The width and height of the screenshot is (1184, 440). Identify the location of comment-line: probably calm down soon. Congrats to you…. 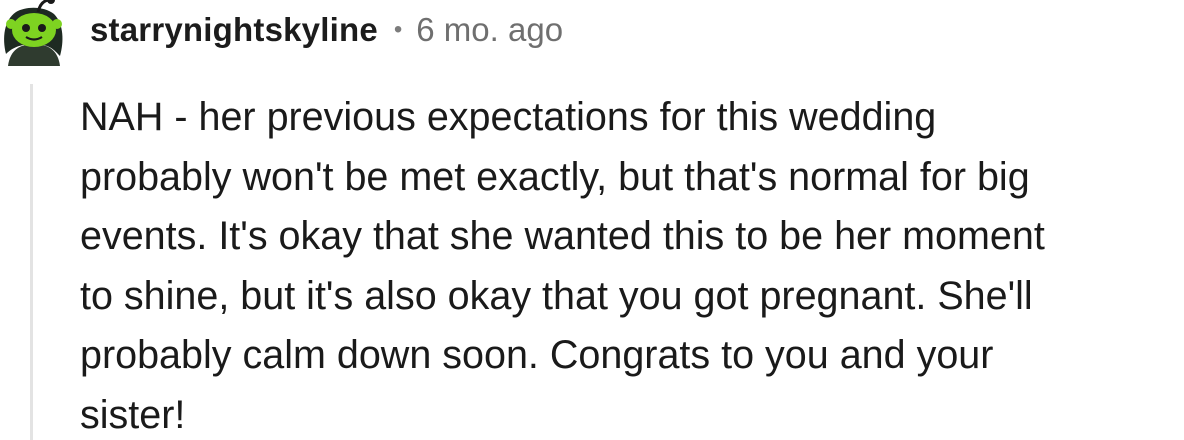
(537, 355).